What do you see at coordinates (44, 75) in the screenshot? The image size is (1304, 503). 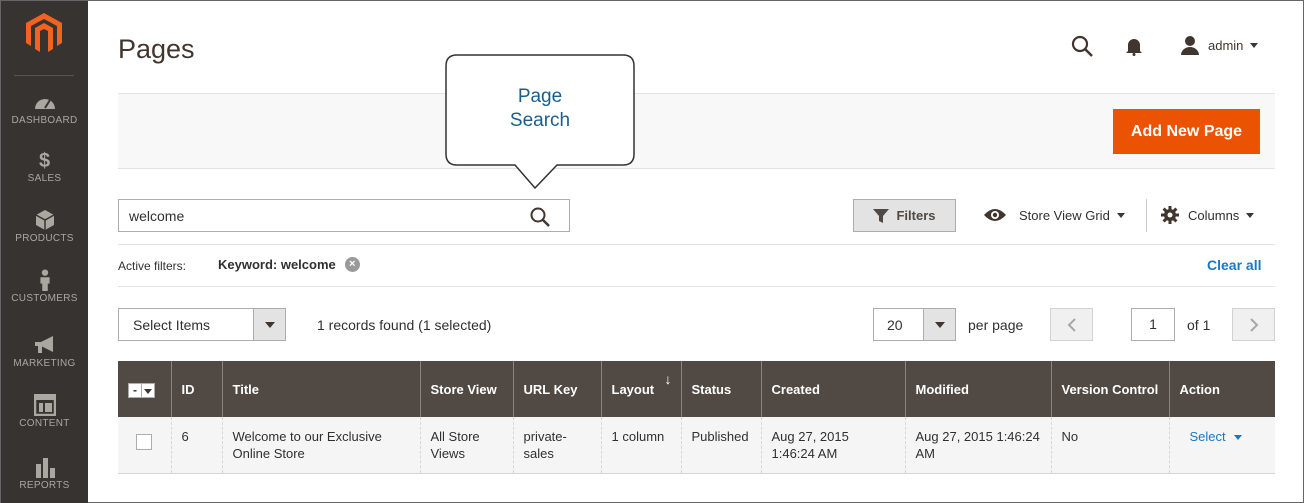 I see `sidebar-divider` at bounding box center [44, 75].